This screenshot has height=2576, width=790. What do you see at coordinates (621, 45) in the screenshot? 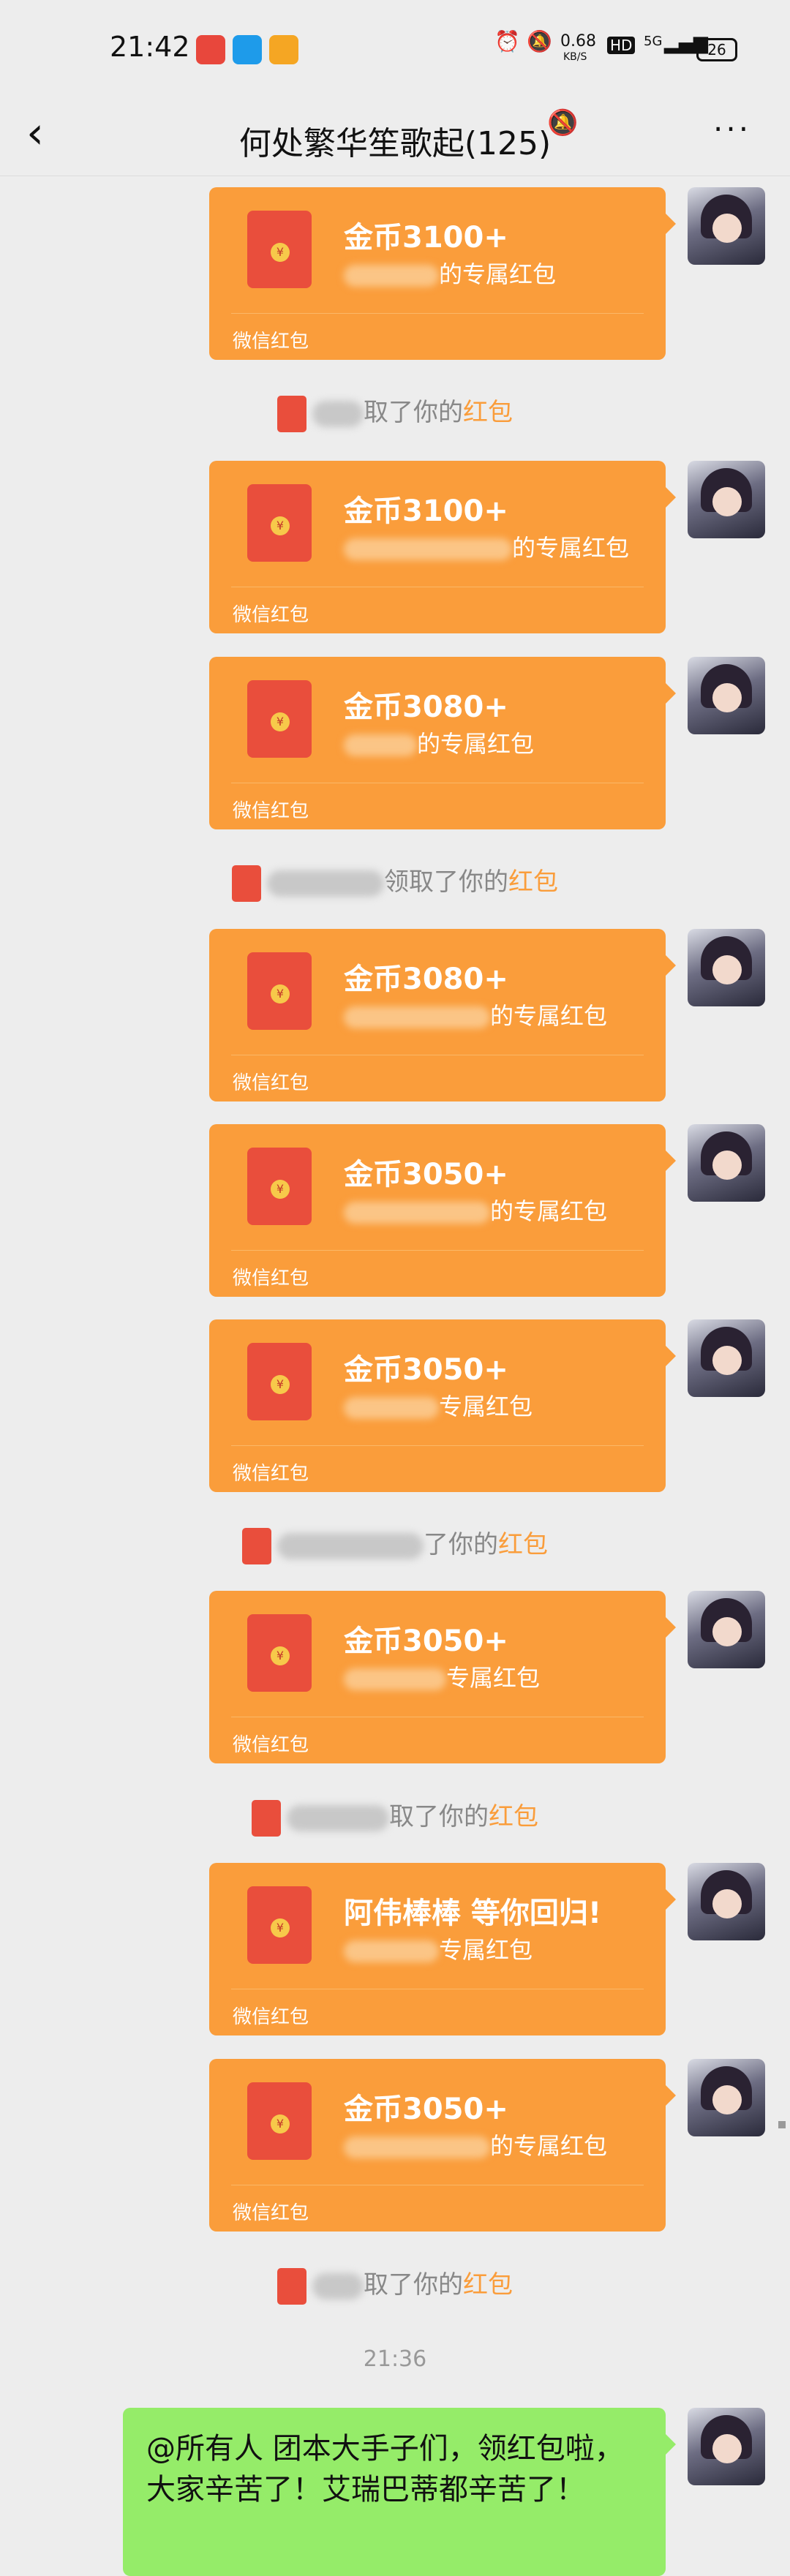
I see `hd-badge: HD` at bounding box center [621, 45].